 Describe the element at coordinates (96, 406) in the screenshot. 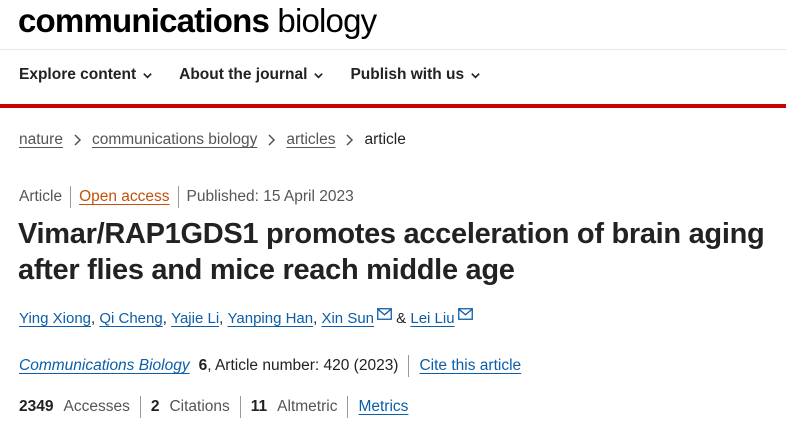

I see `accesses-label: Accesses` at that location.